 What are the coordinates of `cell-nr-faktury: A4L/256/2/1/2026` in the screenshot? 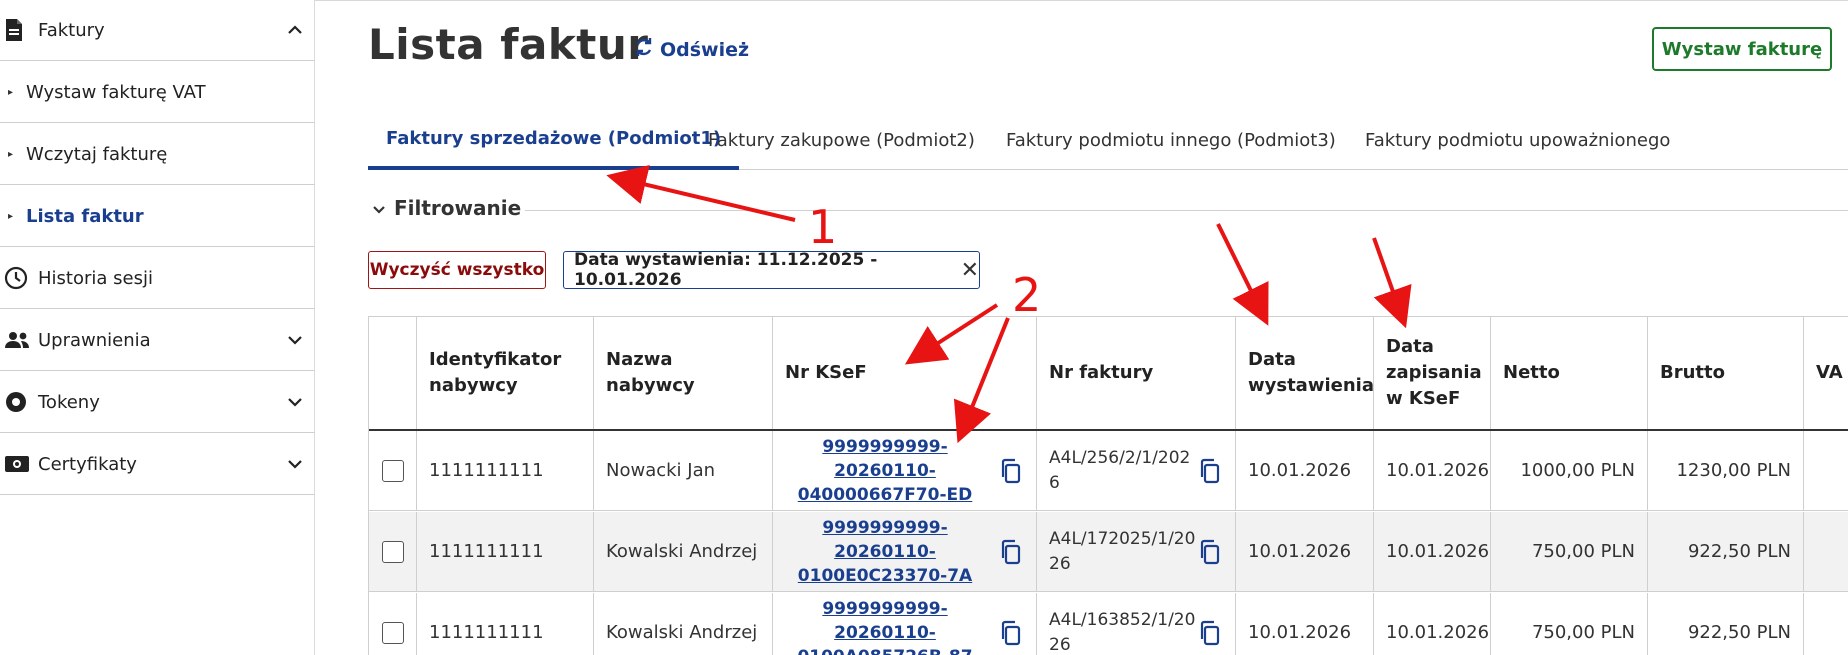 It's located at (1136, 470).